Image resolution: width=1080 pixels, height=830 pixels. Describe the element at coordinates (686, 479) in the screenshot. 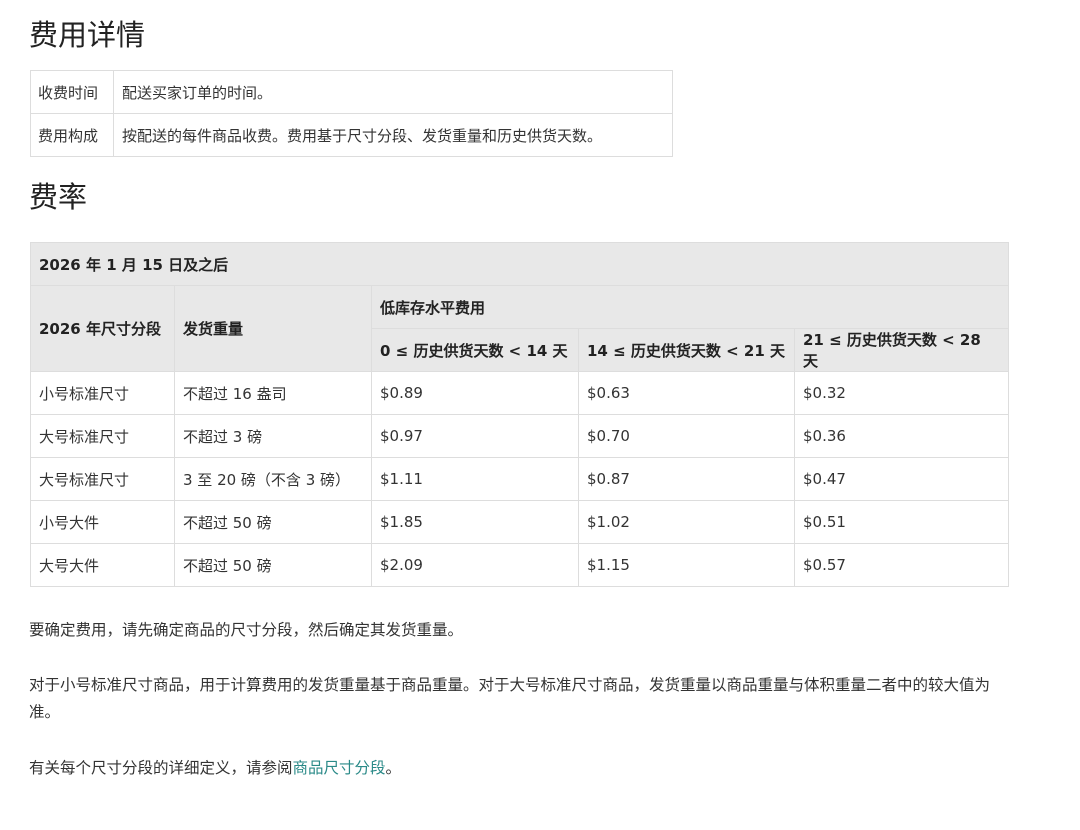

I see `fee-cell: $0.87` at that location.